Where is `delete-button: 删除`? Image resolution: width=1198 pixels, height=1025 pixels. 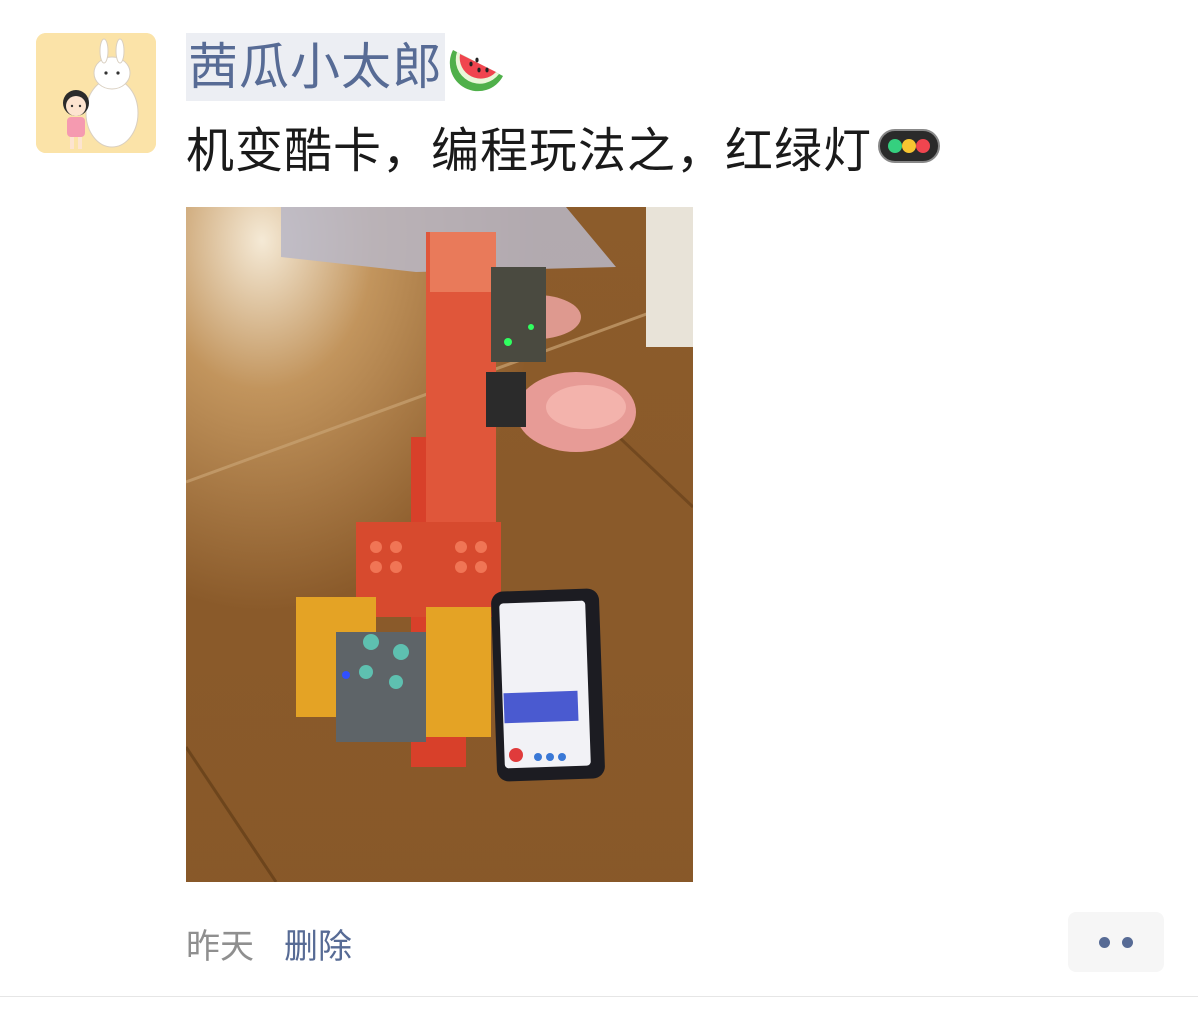
delete-button: 删除 is located at coordinates (318, 943).